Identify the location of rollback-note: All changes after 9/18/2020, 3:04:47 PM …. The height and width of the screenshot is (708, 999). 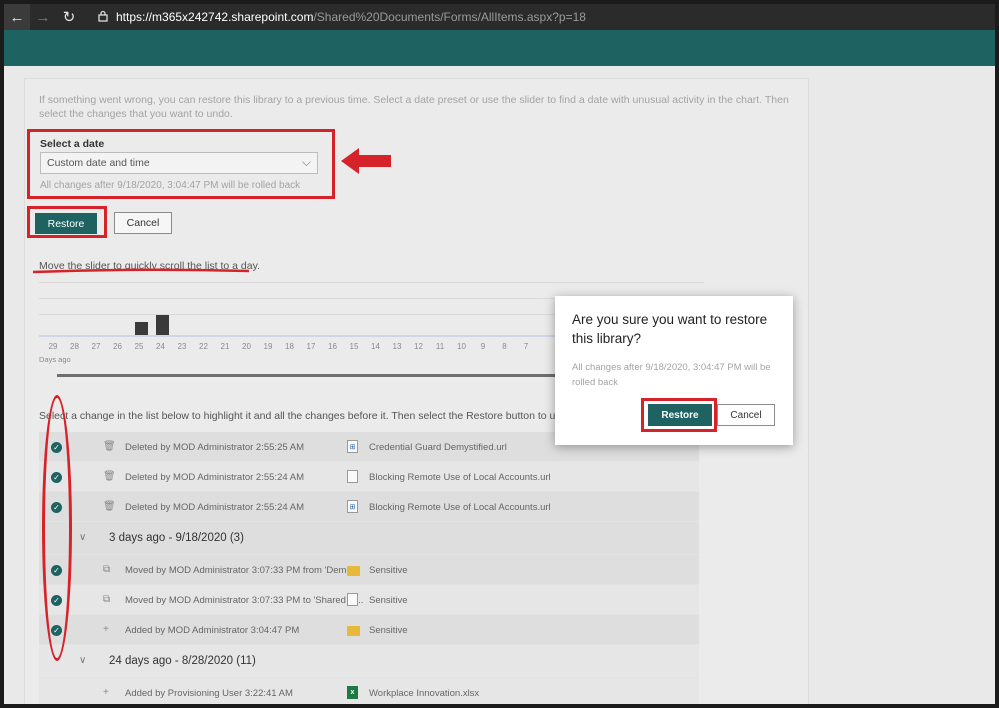
(170, 185).